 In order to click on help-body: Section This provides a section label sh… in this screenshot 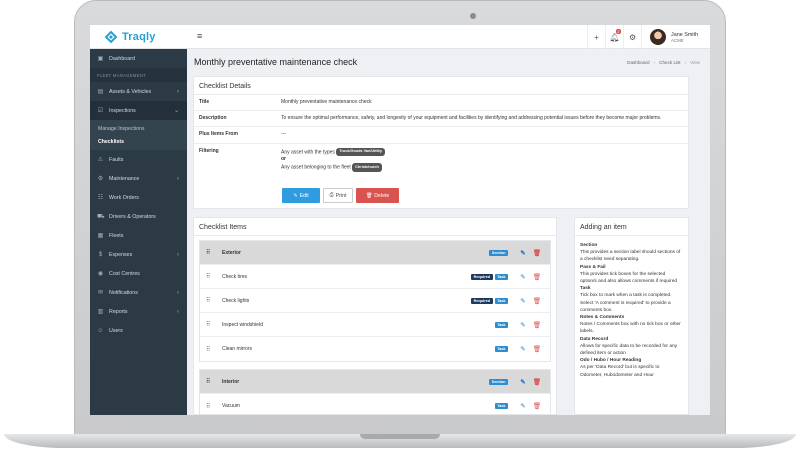, I will do `click(631, 310)`.